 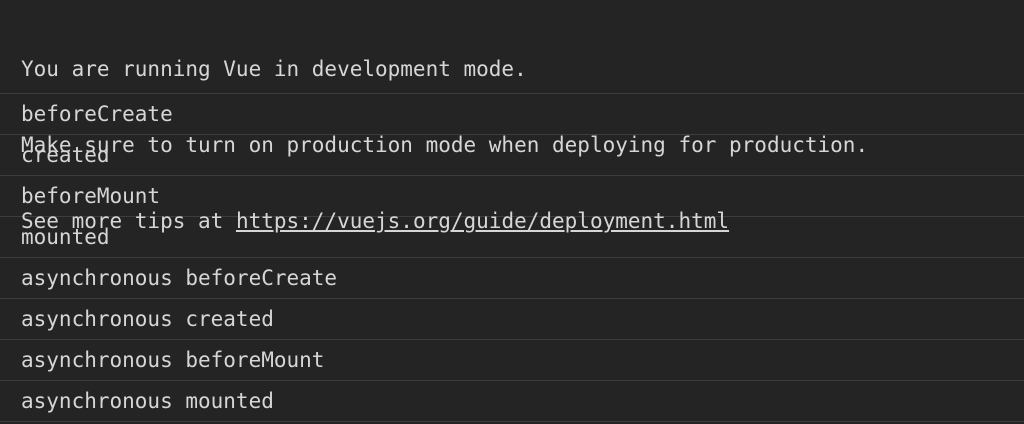 What do you see at coordinates (512, 319) in the screenshot?
I see `console-message: asynchronous created` at bounding box center [512, 319].